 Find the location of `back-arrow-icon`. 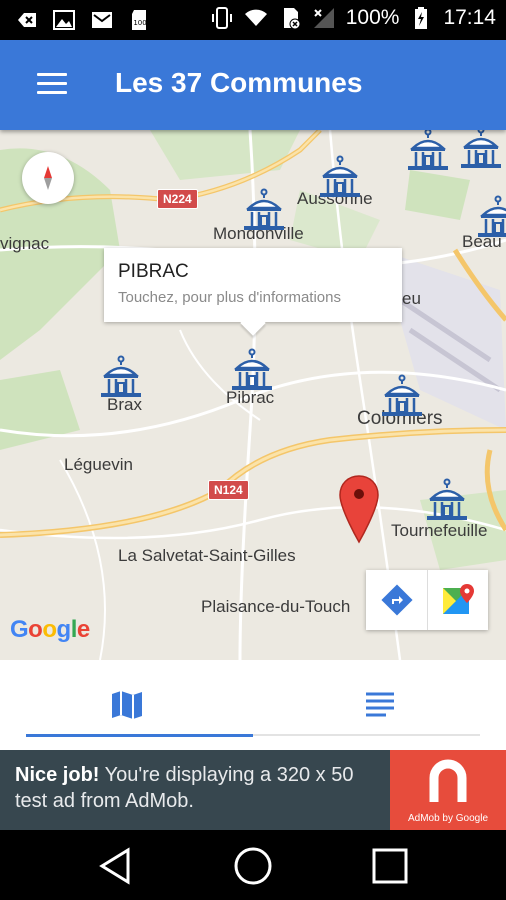

back-arrow-icon is located at coordinates (27, 20).